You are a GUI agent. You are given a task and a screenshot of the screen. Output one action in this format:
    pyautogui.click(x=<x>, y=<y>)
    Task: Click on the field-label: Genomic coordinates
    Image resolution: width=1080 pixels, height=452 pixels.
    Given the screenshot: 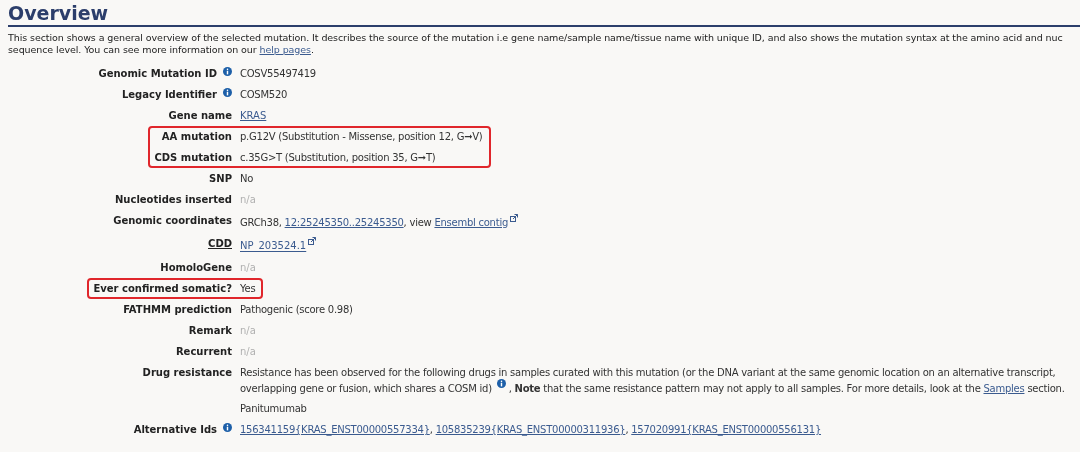 What is the action you would take?
    pyautogui.click(x=172, y=220)
    